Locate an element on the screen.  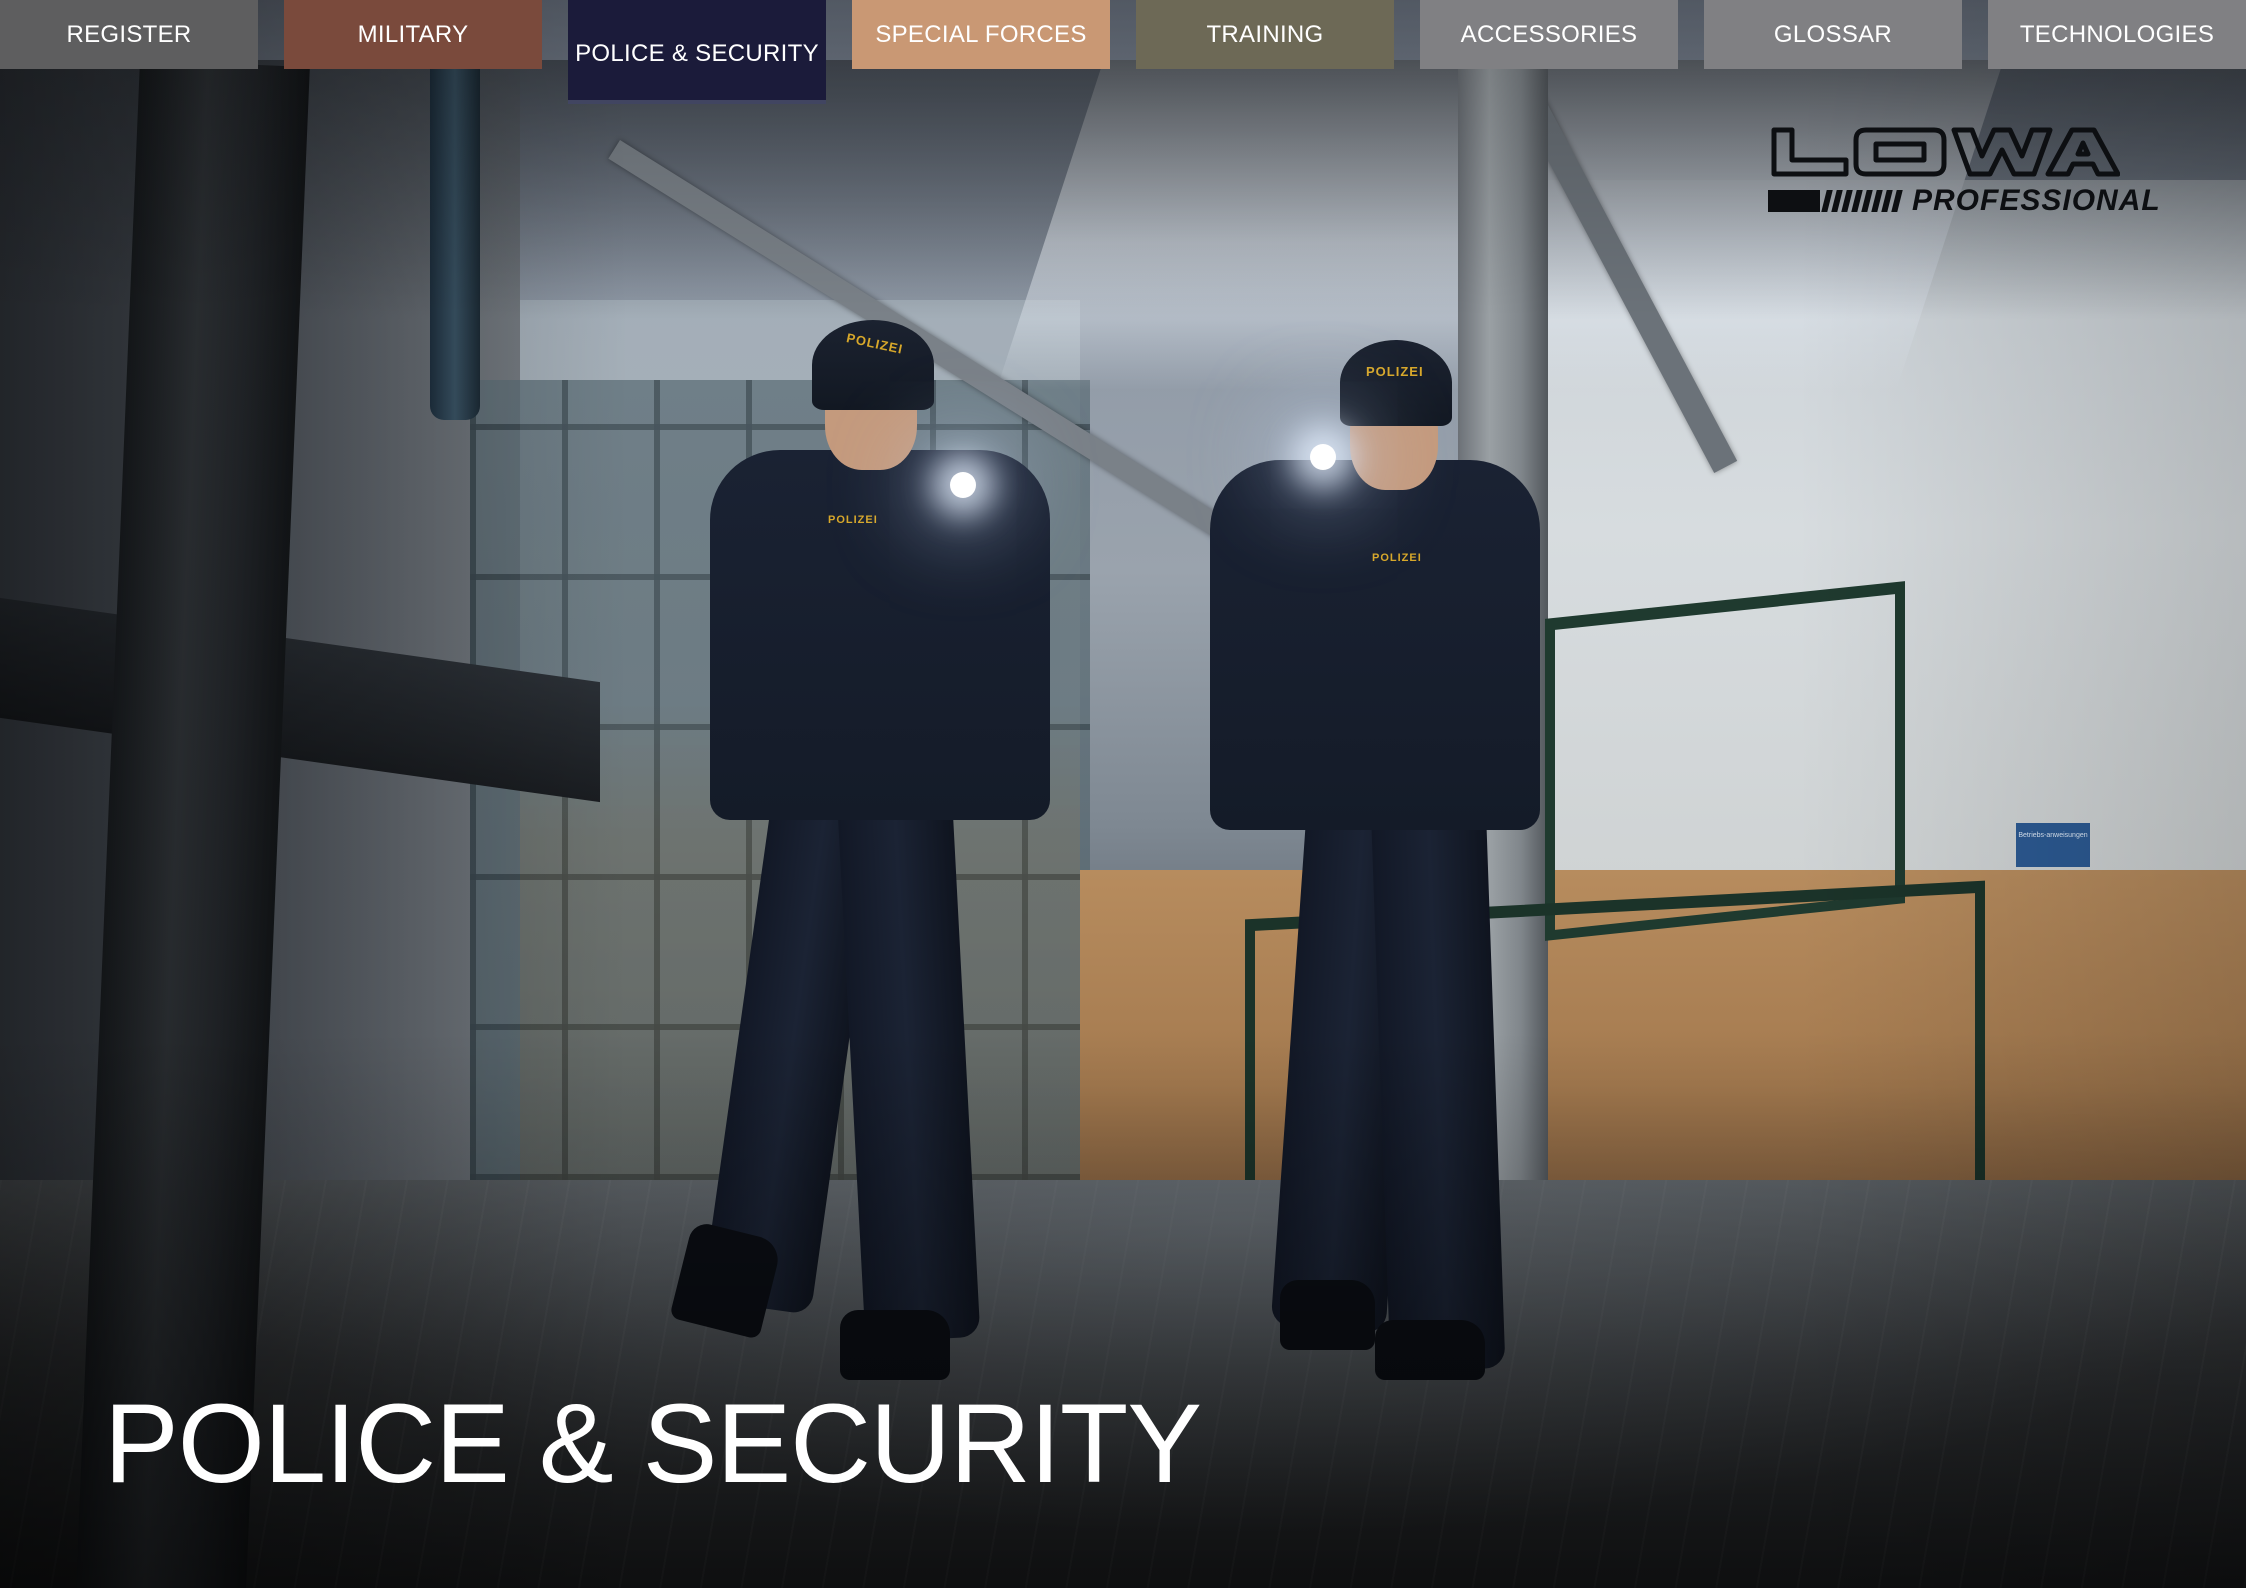
tab-label: POLICE & SECURITY is located at coordinates (697, 53).